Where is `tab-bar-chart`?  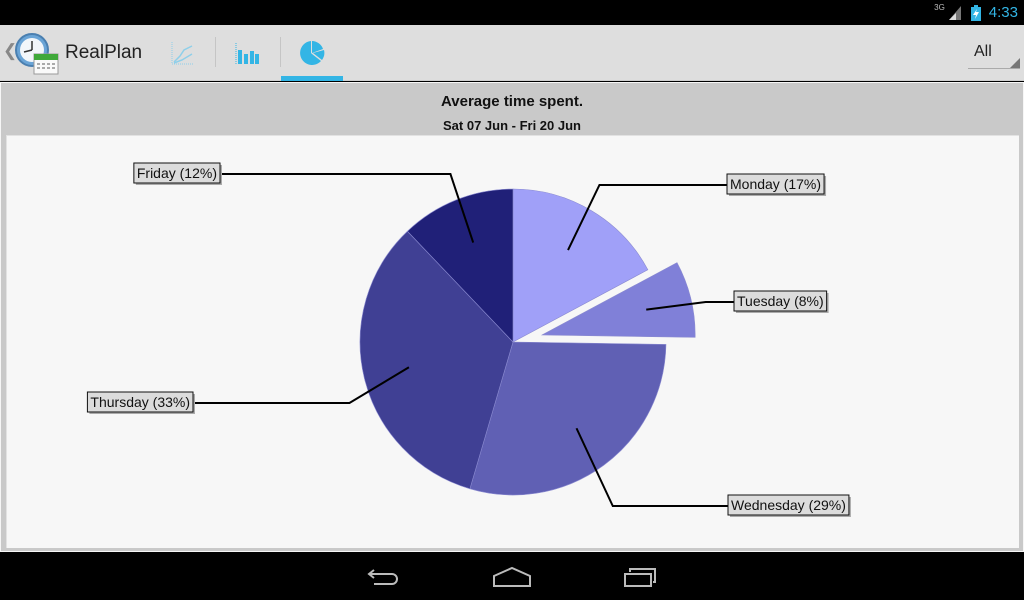
tab-bar-chart is located at coordinates (247, 53).